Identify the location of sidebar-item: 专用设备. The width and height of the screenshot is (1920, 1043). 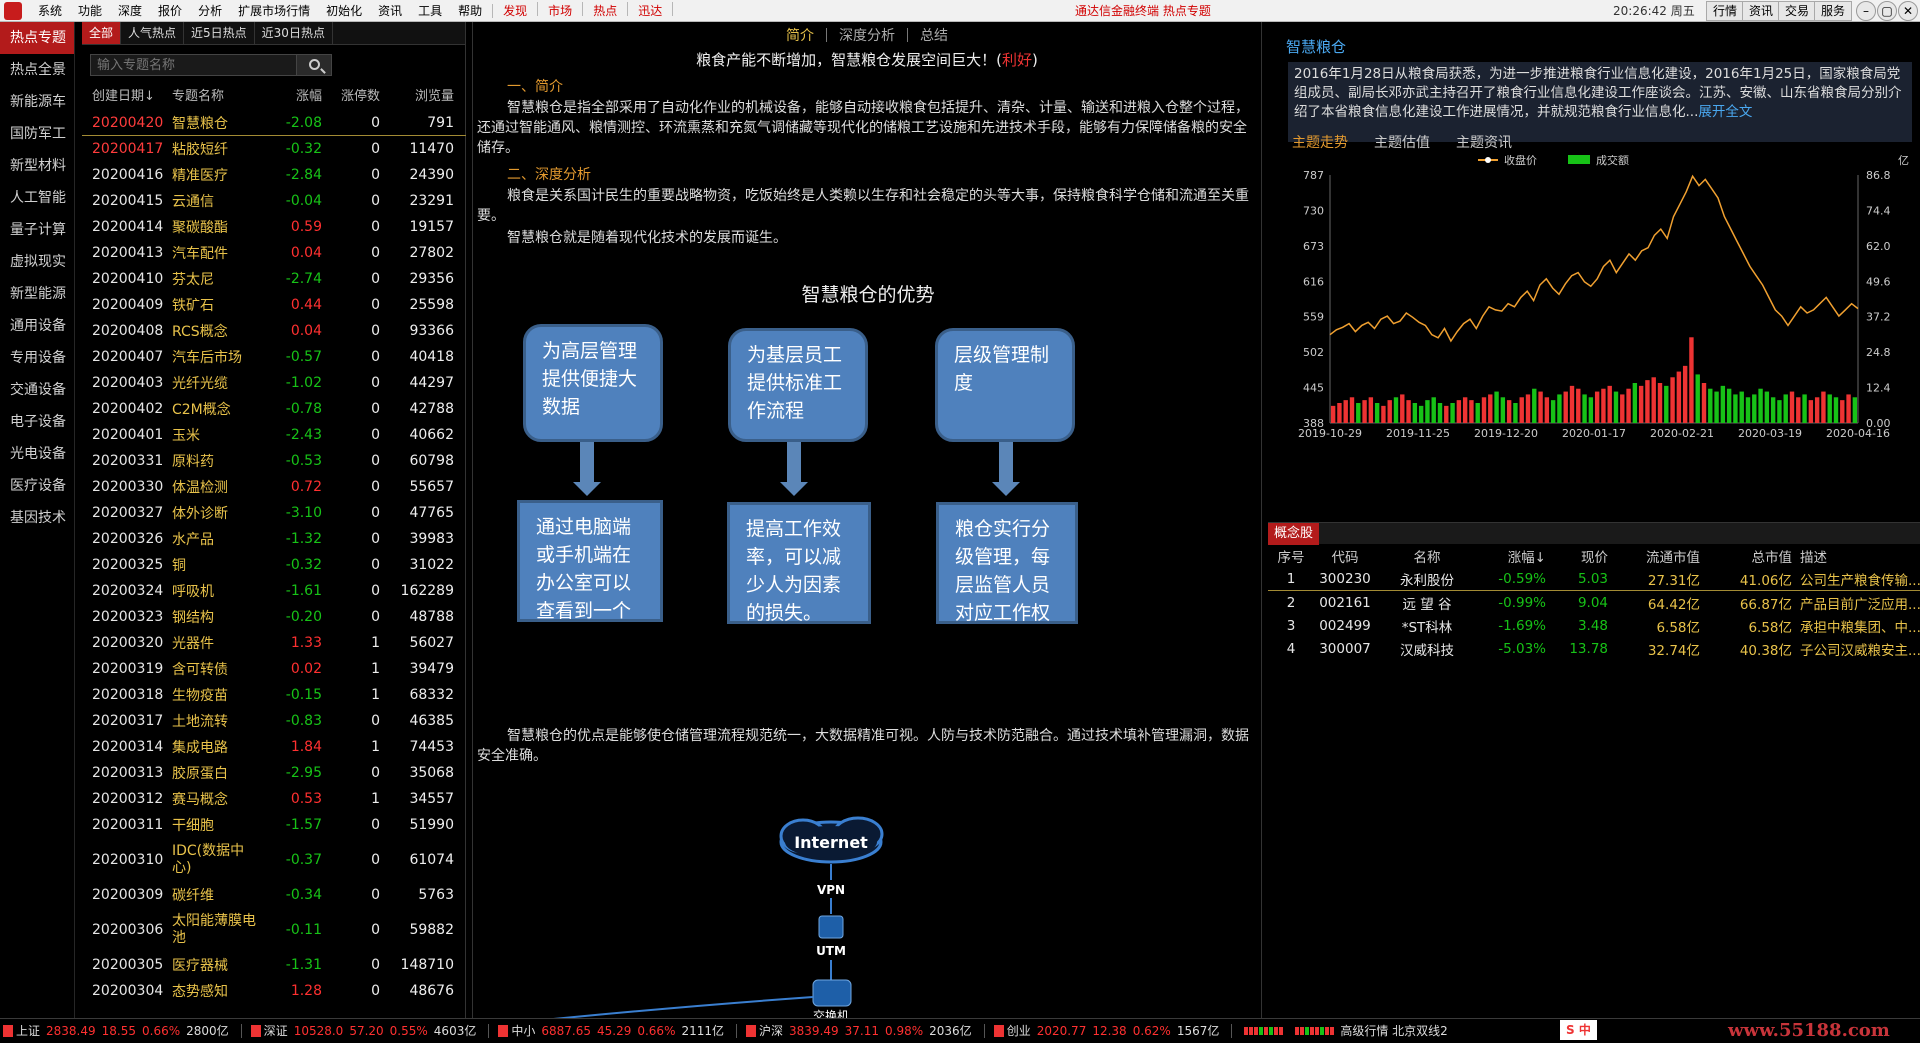
(37, 358).